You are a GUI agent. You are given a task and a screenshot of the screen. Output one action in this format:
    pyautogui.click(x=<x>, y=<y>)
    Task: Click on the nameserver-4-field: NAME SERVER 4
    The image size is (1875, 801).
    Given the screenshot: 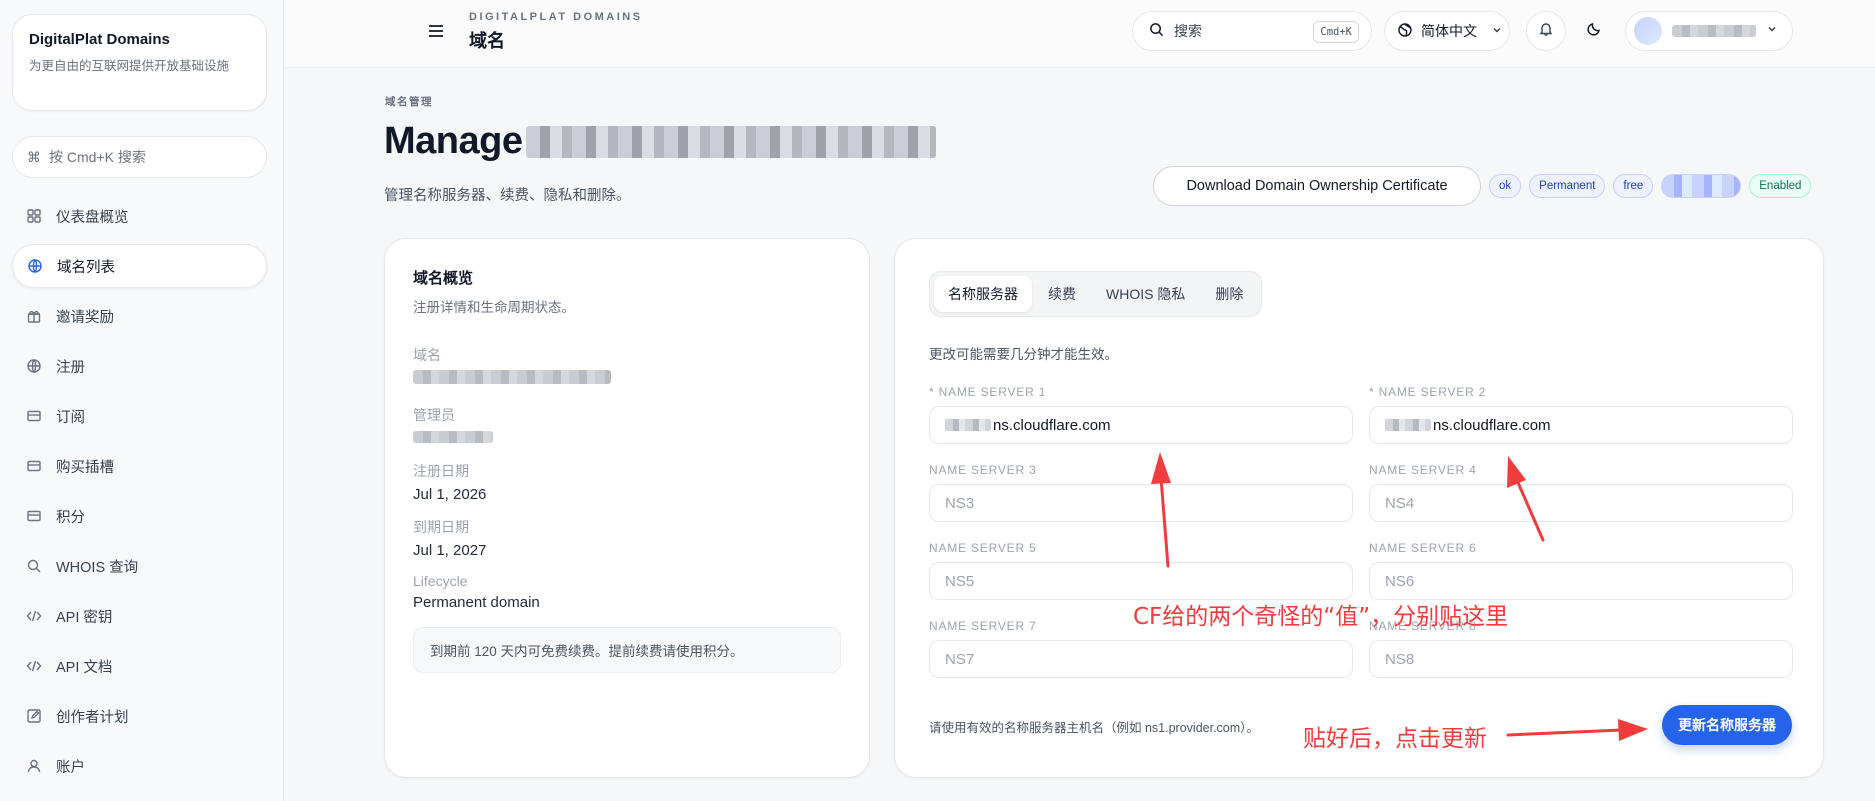 What is the action you would take?
    pyautogui.click(x=1581, y=492)
    